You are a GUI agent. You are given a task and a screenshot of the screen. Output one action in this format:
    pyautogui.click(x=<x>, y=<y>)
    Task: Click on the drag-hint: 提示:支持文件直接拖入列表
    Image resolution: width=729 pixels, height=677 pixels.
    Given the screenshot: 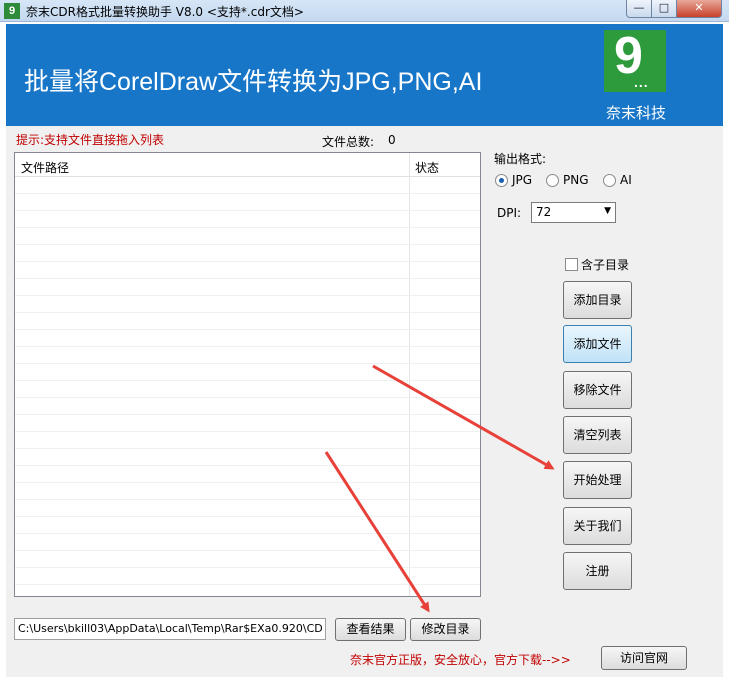 What is the action you would take?
    pyautogui.click(x=90, y=140)
    